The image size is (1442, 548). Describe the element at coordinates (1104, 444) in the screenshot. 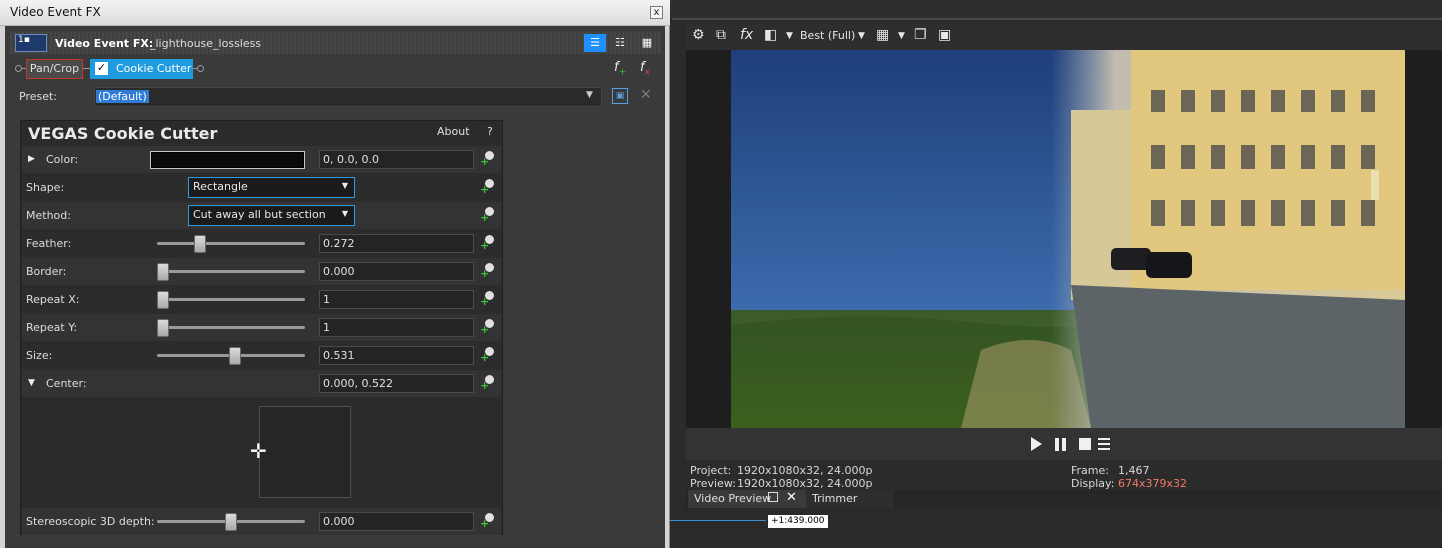

I see `menu-icon` at that location.